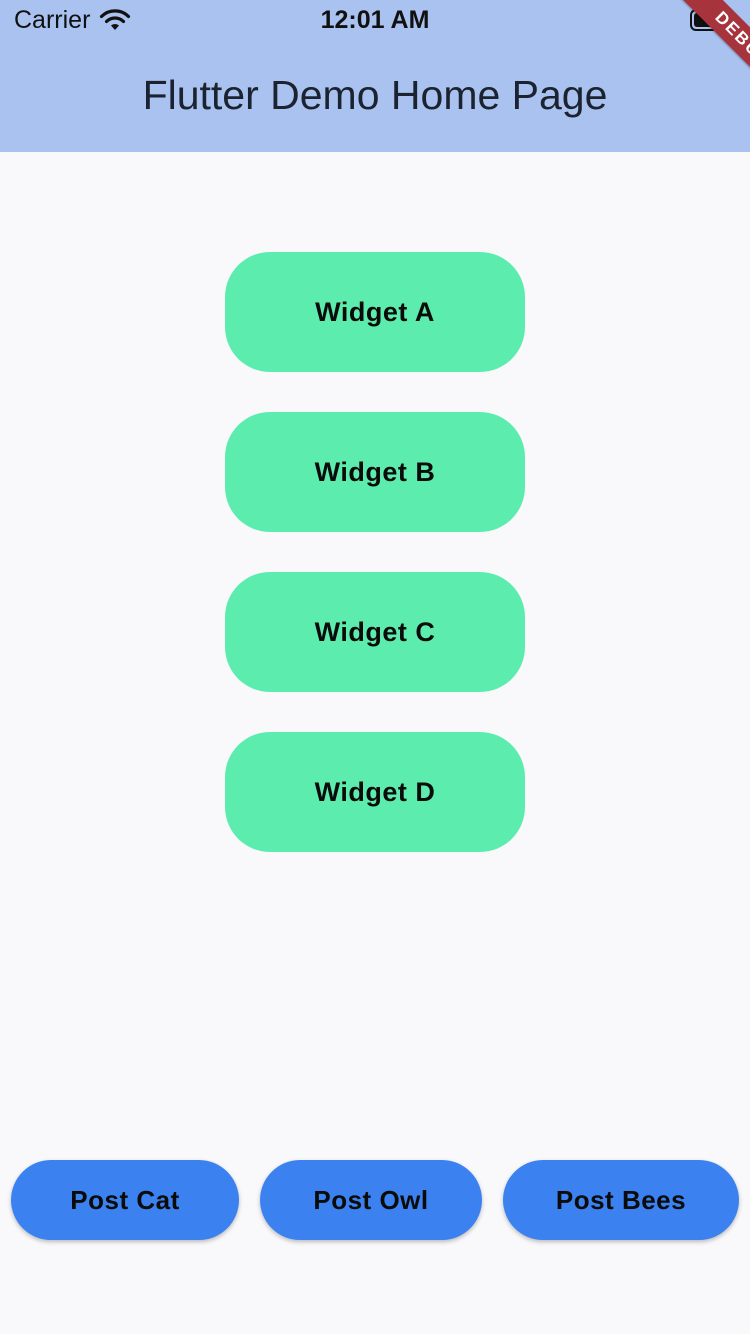  I want to click on widget-a-button: Widget A, so click(375, 312).